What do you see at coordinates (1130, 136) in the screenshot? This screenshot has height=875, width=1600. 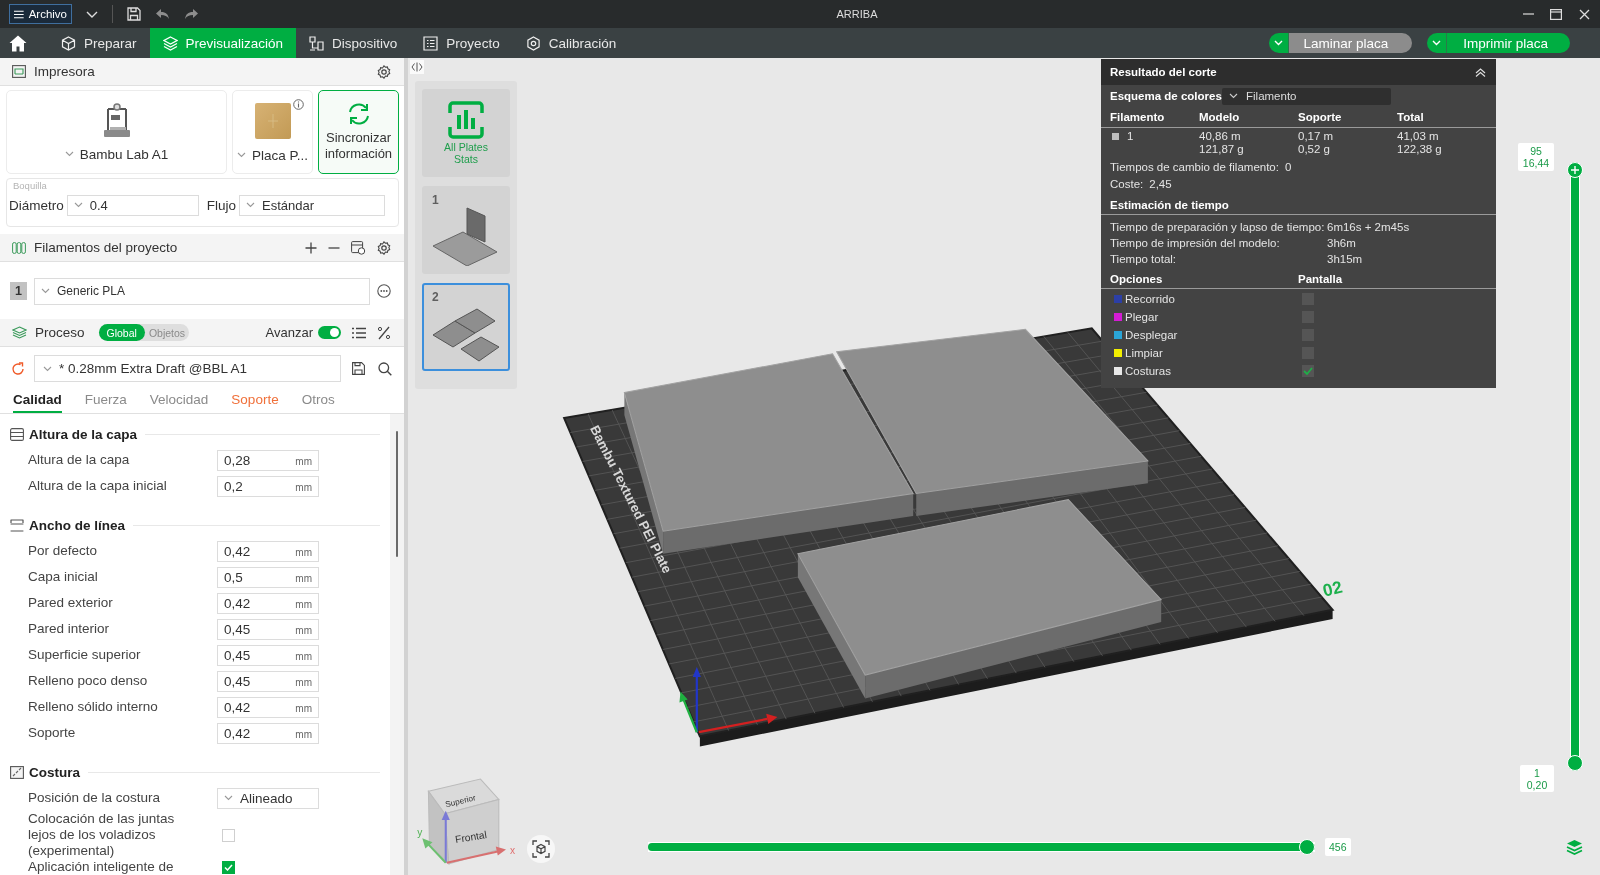 I see `table-cell: 1` at bounding box center [1130, 136].